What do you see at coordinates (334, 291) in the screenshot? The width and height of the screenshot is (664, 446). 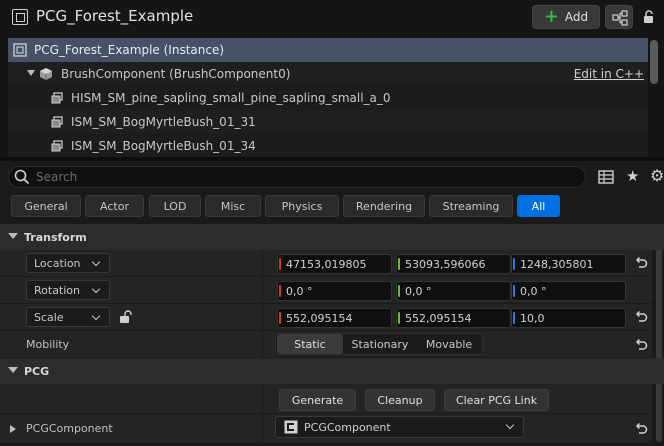 I see `rotation-x-field: 0,0 °` at bounding box center [334, 291].